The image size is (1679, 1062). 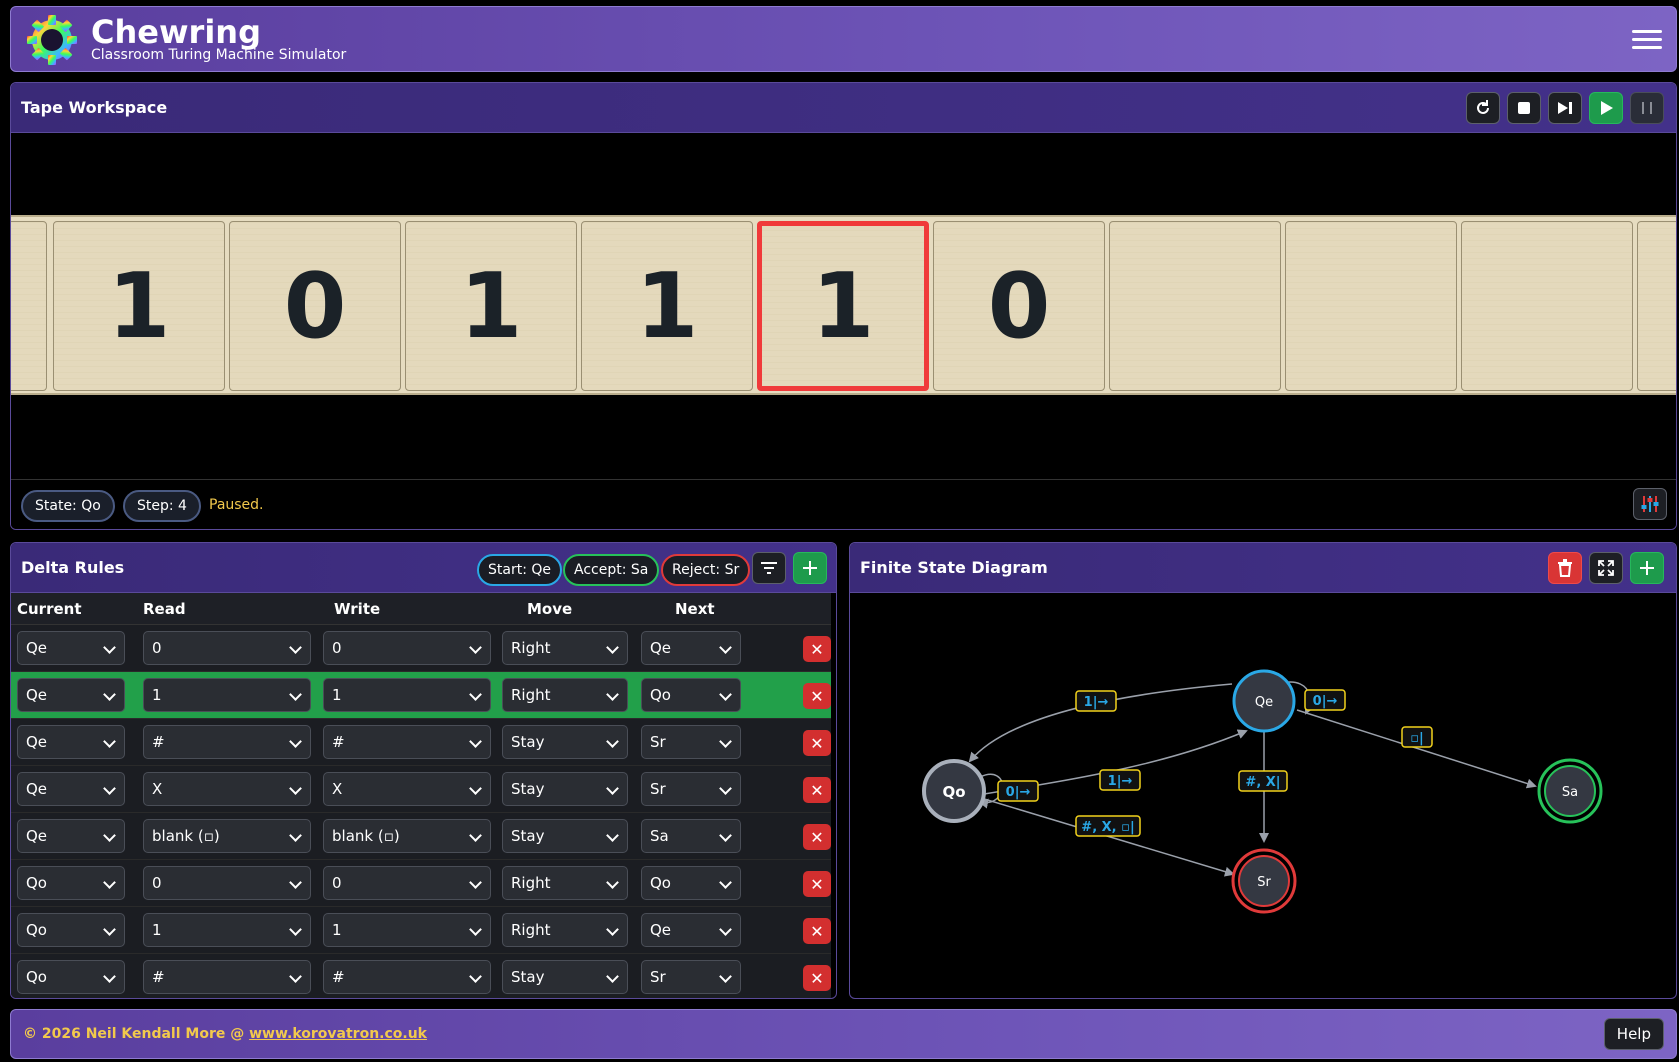 What do you see at coordinates (1417, 737) in the screenshot?
I see `edge-label: ▫|` at bounding box center [1417, 737].